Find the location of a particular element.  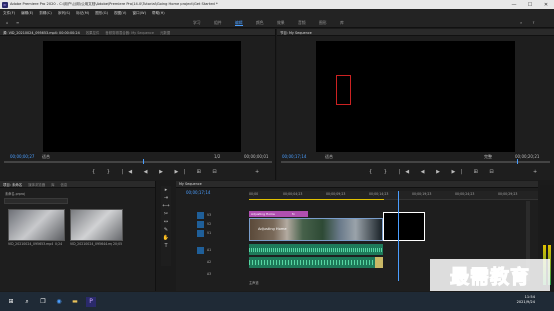

adjustment-layer-clip: Adjusting Home is located at coordinates (269, 214).